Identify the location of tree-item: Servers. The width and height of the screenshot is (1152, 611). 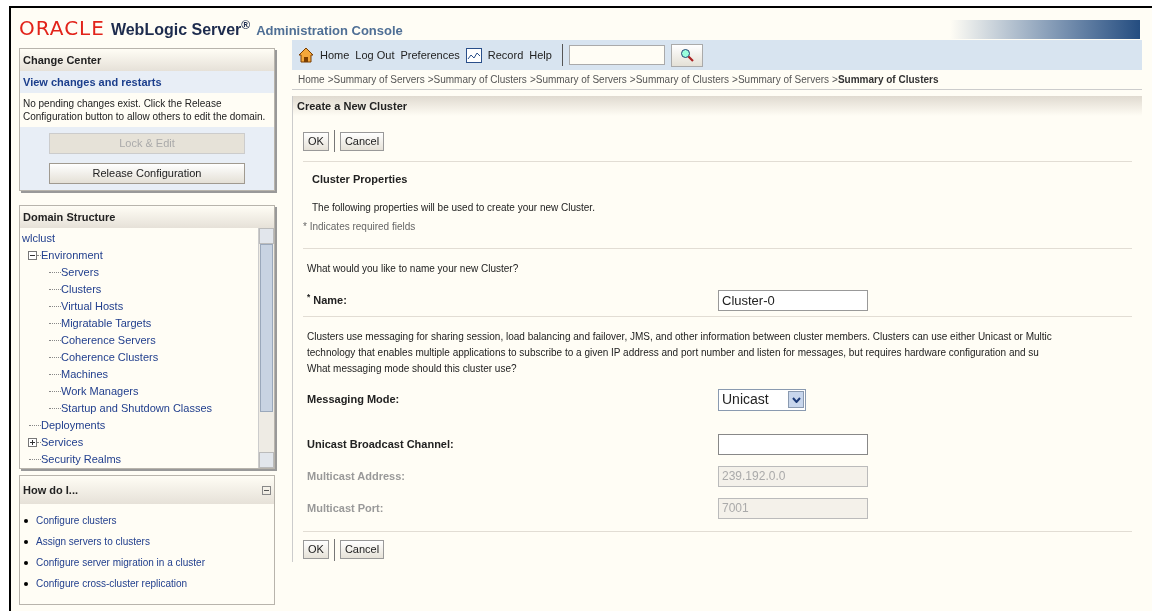
(80, 272).